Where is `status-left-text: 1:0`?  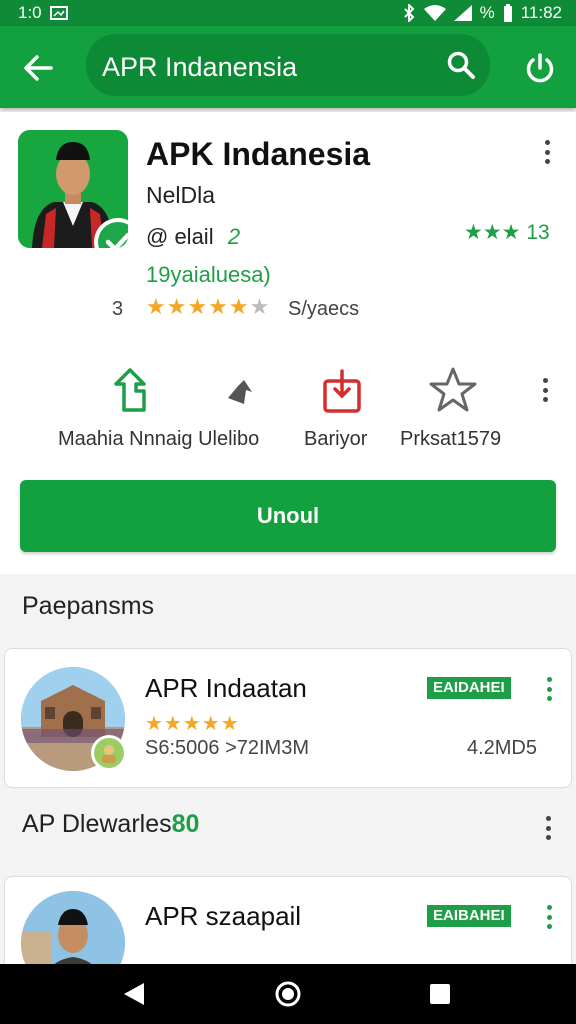
status-left-text: 1:0 is located at coordinates (30, 12).